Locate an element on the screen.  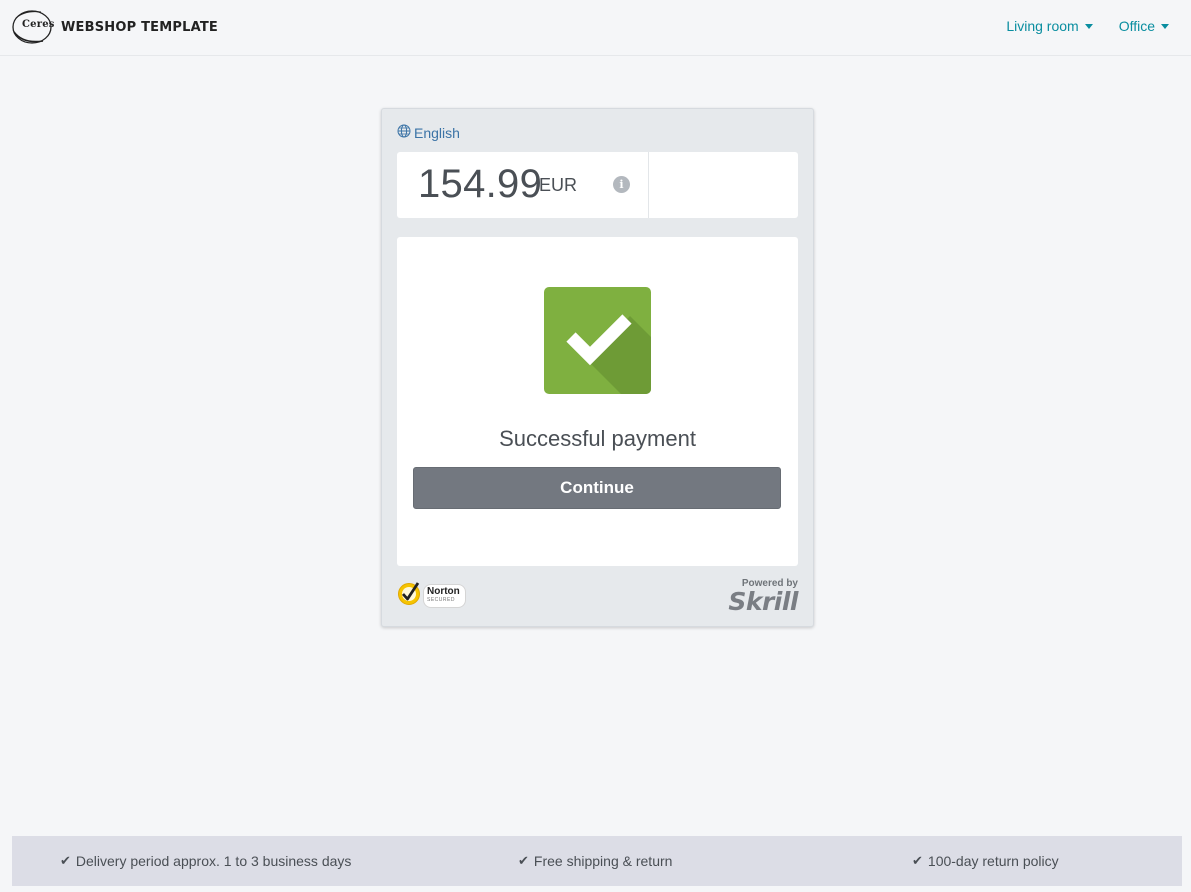
norton-badge: Norton SECURED is located at coordinates (431, 595).